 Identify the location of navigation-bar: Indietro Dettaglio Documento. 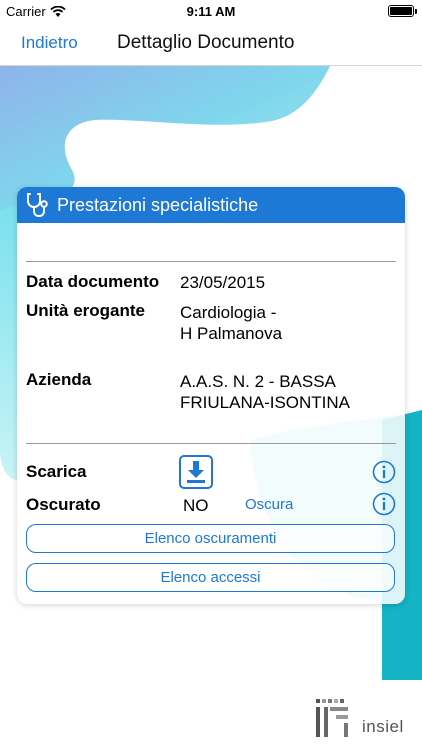
(211, 44).